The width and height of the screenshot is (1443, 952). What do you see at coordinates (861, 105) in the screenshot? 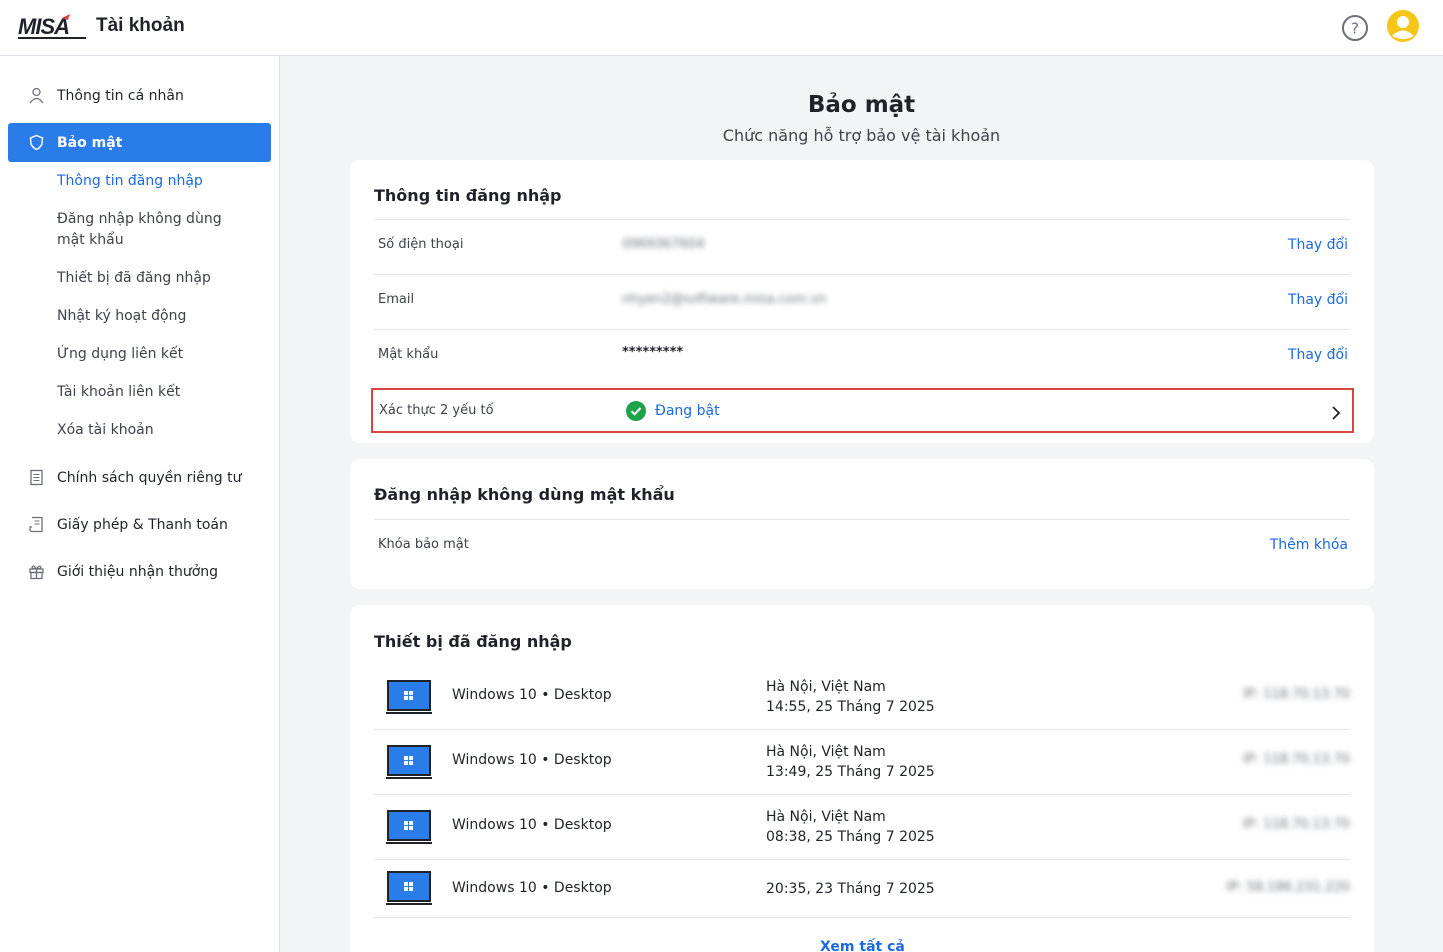
I see `page-title: Bảo mật` at bounding box center [861, 105].